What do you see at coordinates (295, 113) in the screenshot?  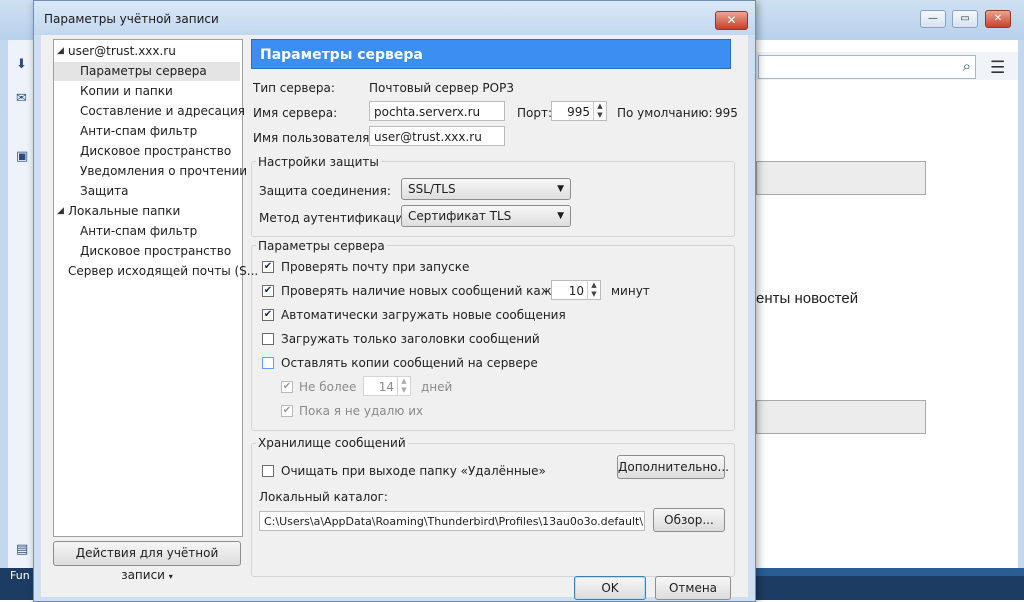 I see `server-name-label: Имя сервера:` at bounding box center [295, 113].